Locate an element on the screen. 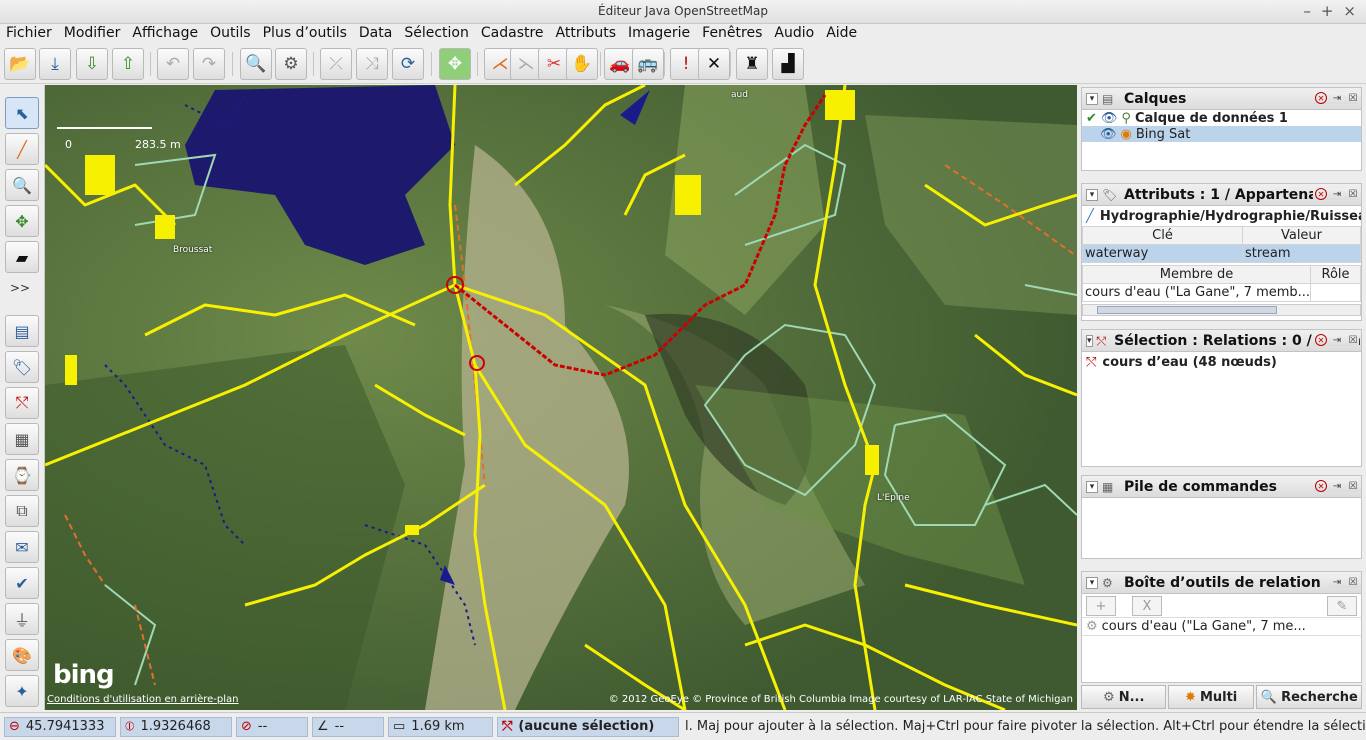 Image resolution: width=1366 pixels, height=740 pixels. layer-row-selected: 👁 ◉ Bing Sat is located at coordinates (1221, 134).